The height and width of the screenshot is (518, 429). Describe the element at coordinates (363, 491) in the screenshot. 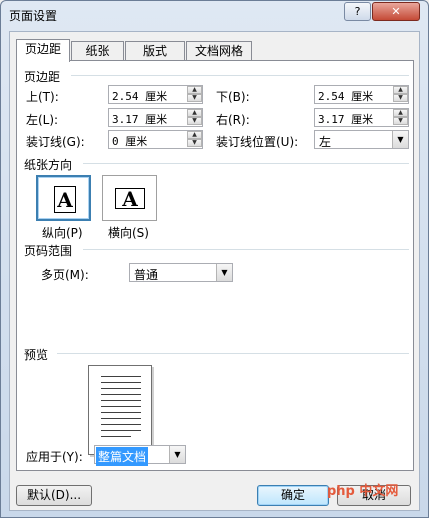

I see `watermark-logo: php 中文网` at that location.